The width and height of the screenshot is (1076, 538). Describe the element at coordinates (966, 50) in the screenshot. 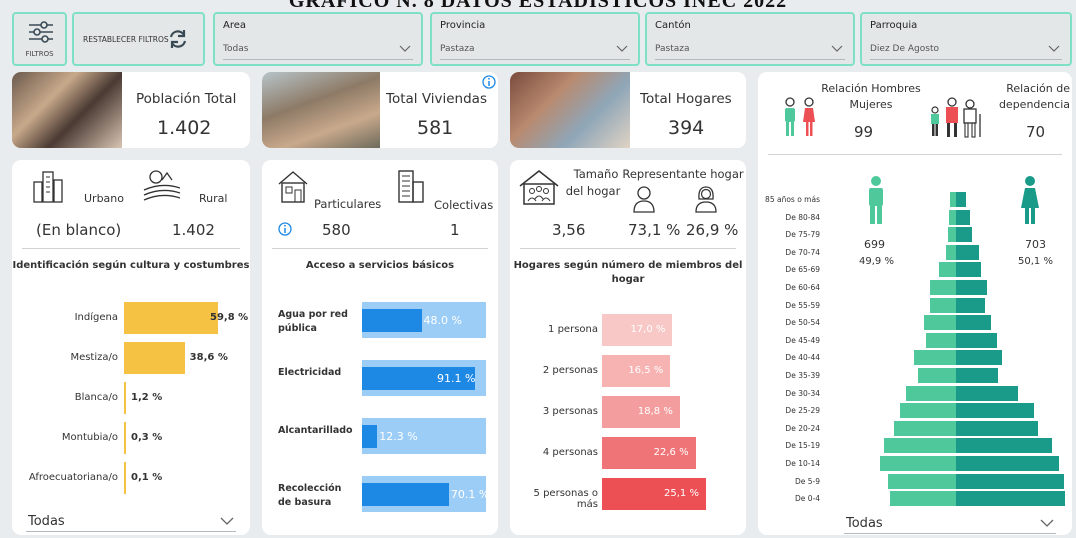

I see `slicer-dropdown: Diez De Agosto` at that location.